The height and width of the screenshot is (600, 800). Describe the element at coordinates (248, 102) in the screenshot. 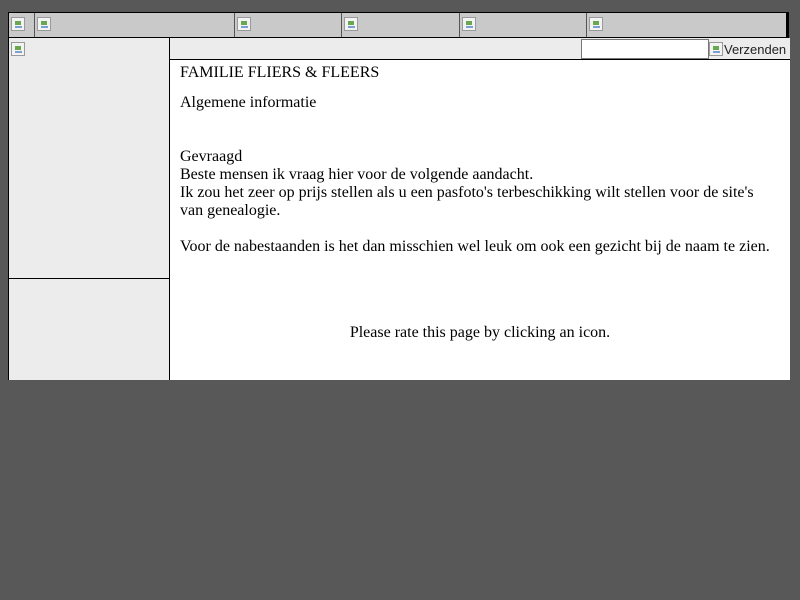

I see `page-subtitle: Algemene informatie` at that location.